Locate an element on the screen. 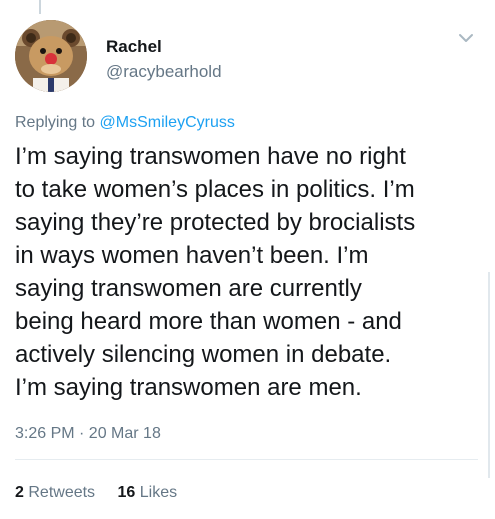 The width and height of the screenshot is (495, 519). avatar is located at coordinates (51, 56).